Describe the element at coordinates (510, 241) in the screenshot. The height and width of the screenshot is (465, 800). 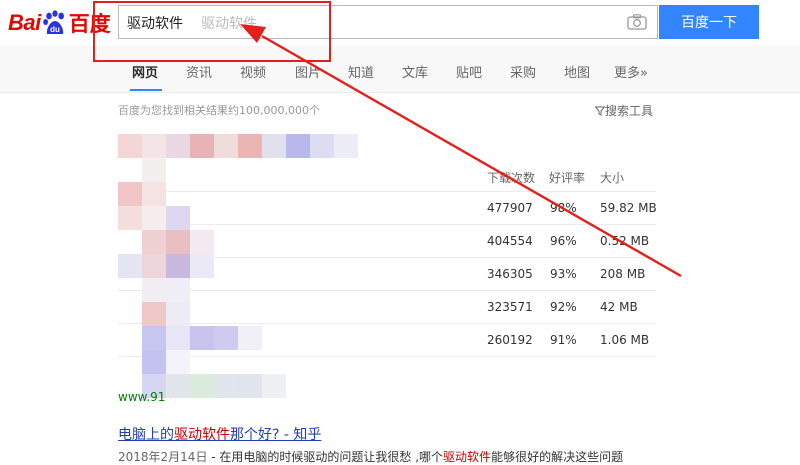
I see `row2-downloads: 404554` at that location.